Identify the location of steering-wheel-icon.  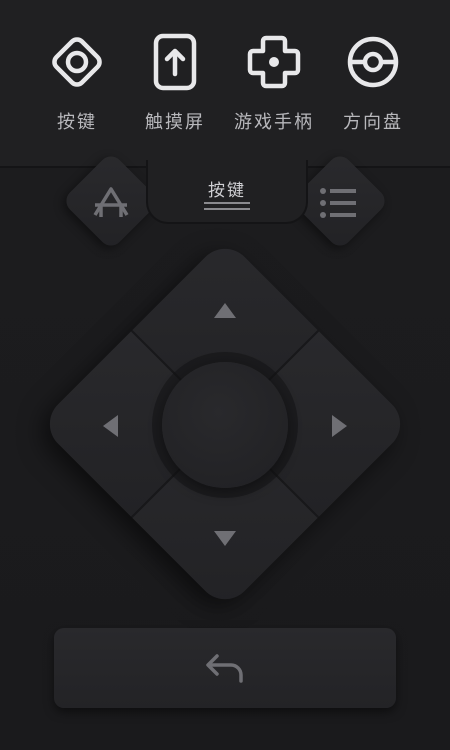
(373, 62).